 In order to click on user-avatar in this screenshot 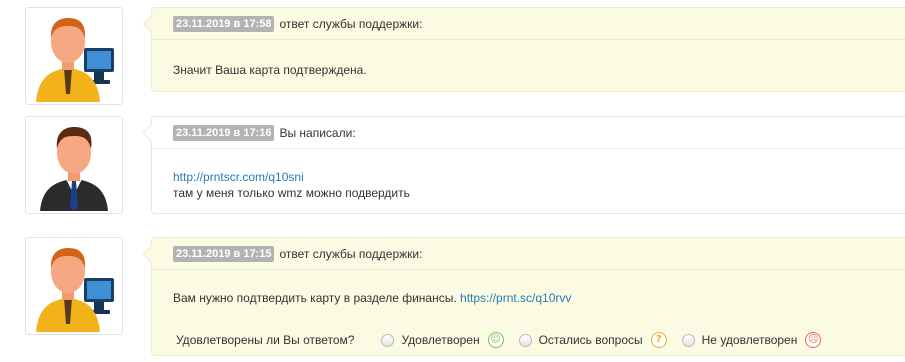, I will do `click(74, 165)`.